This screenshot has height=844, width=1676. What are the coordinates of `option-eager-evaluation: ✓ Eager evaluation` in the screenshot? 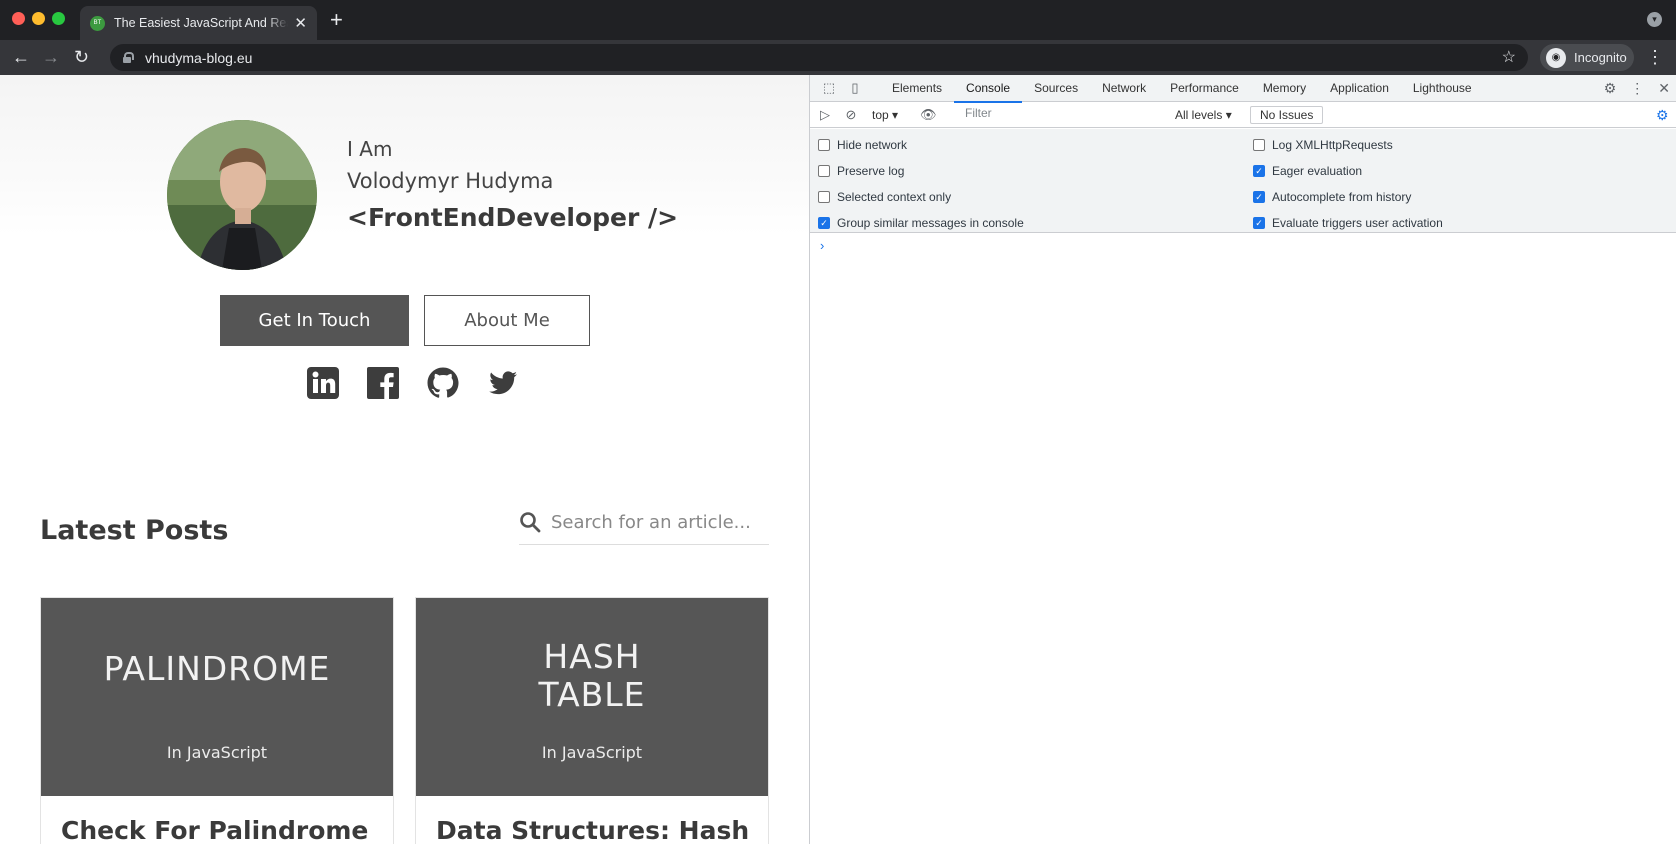 It's located at (1307, 171).